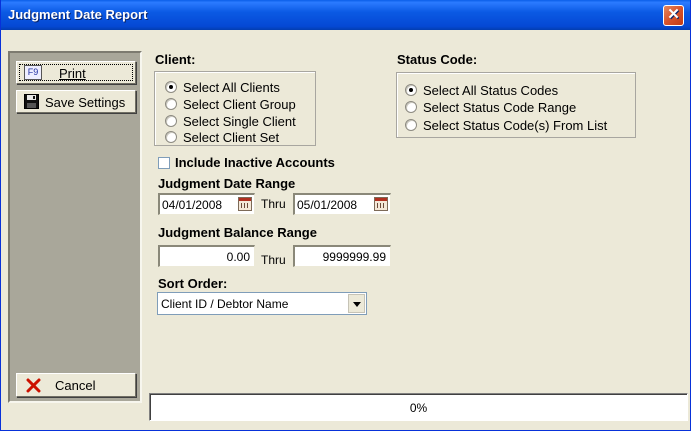  Describe the element at coordinates (231, 137) in the screenshot. I see `radio-label: Select Client Set` at that location.